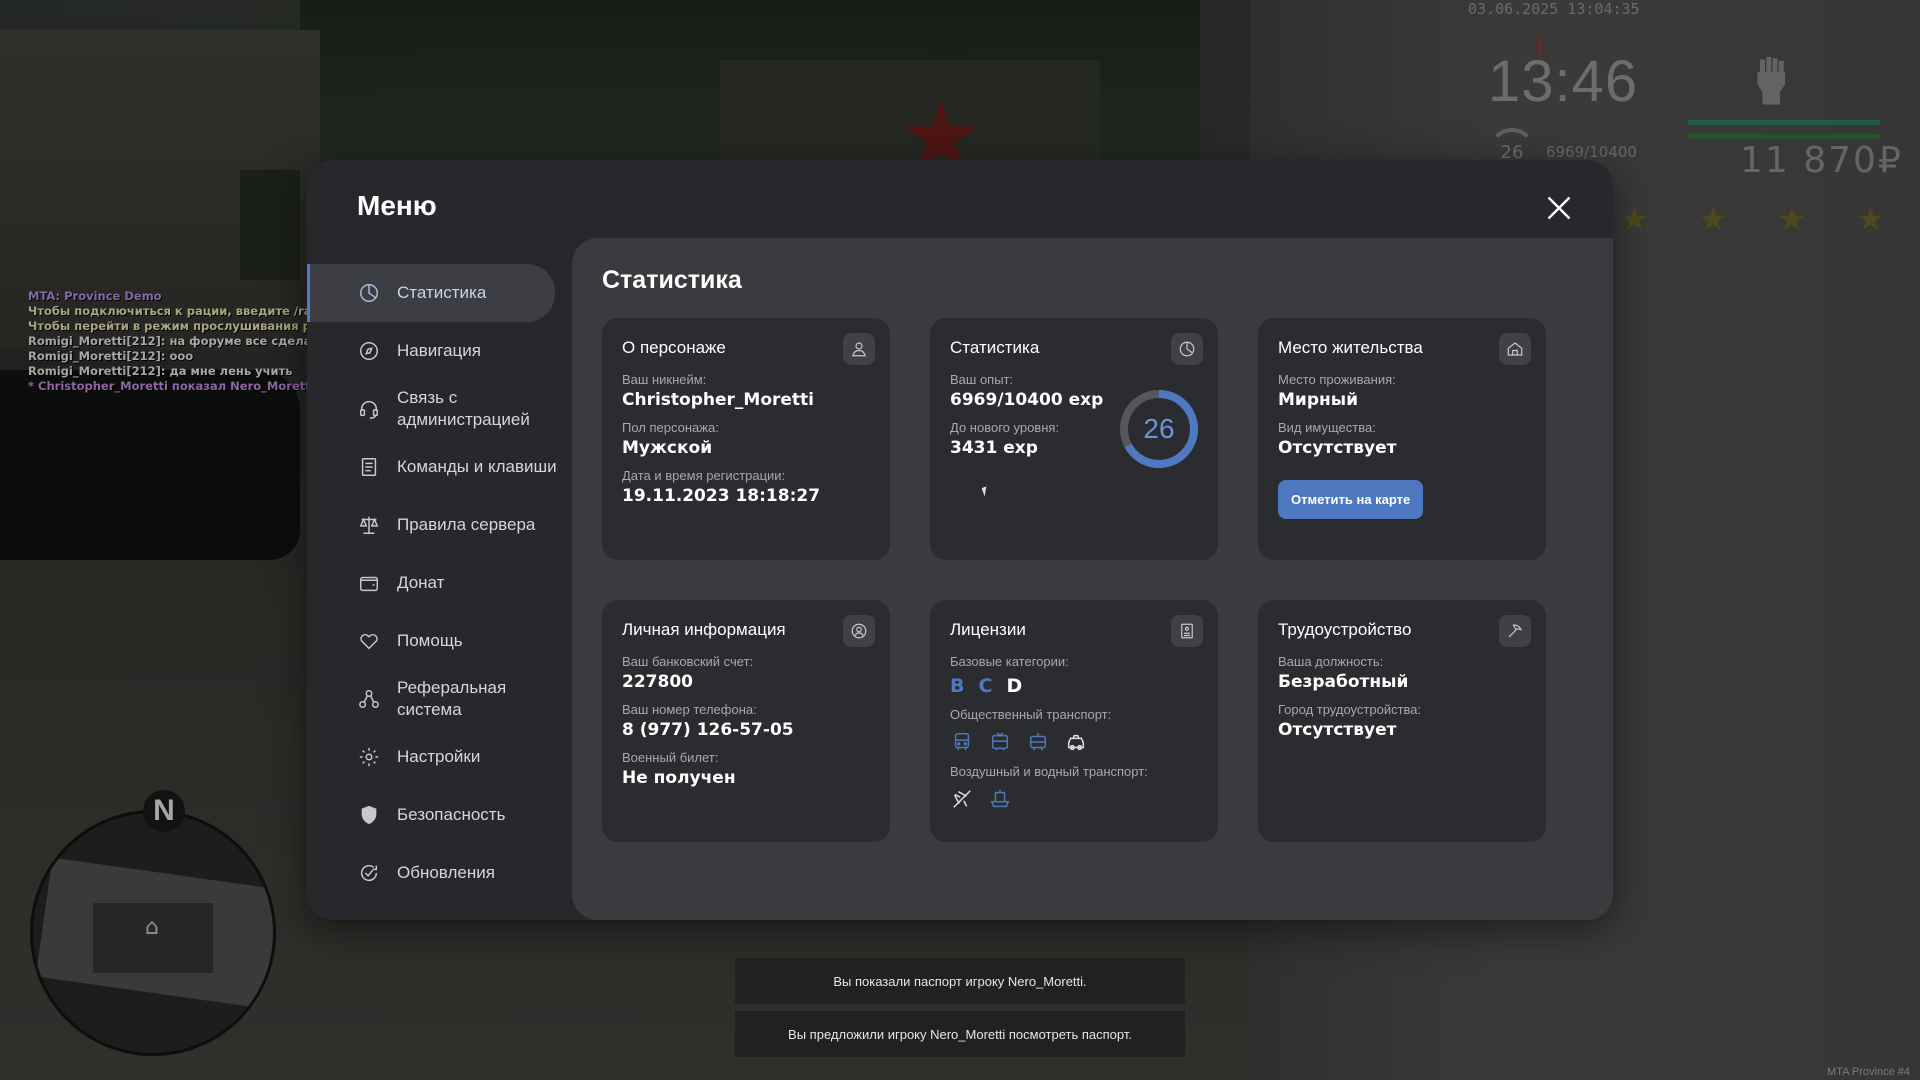 The height and width of the screenshot is (1080, 1920). I want to click on sidebar-item-label: Донат, so click(421, 582).